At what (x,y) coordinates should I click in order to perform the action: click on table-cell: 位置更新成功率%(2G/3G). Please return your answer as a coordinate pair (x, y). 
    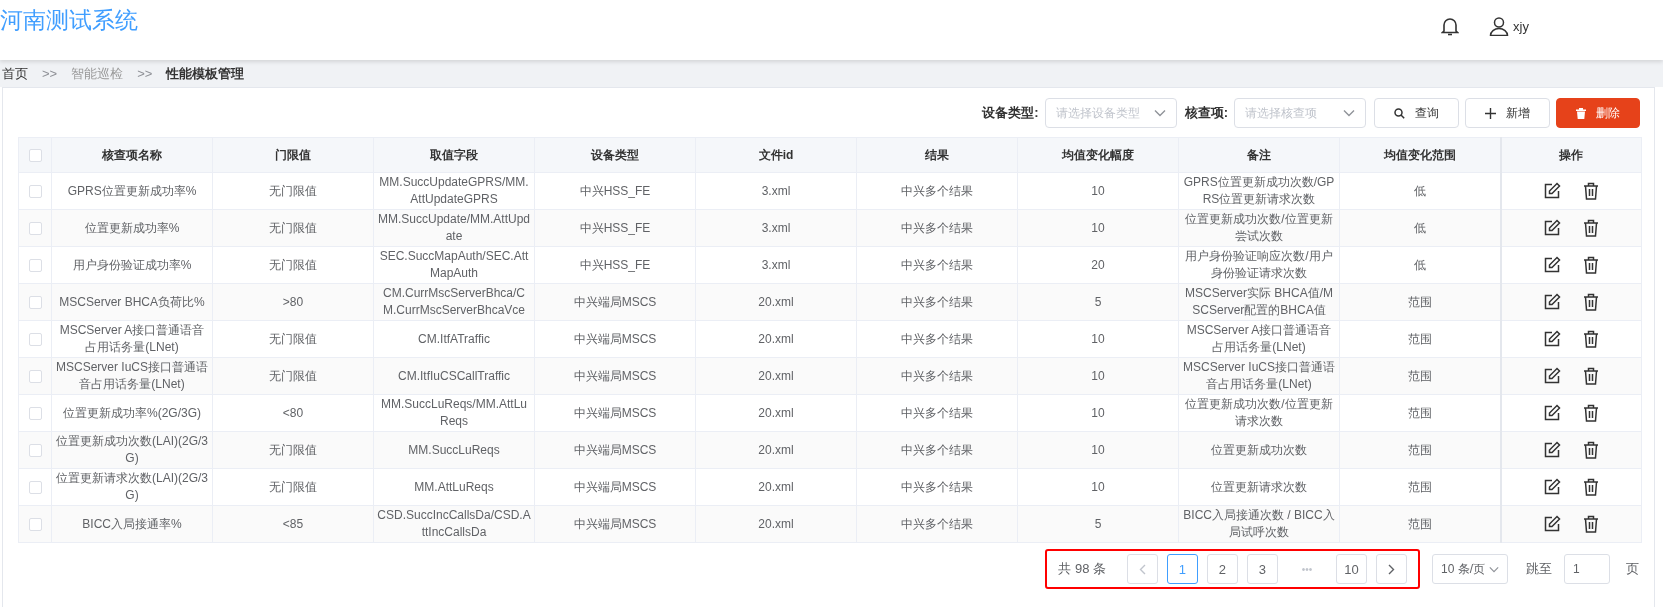
    Looking at the image, I should click on (132, 413).